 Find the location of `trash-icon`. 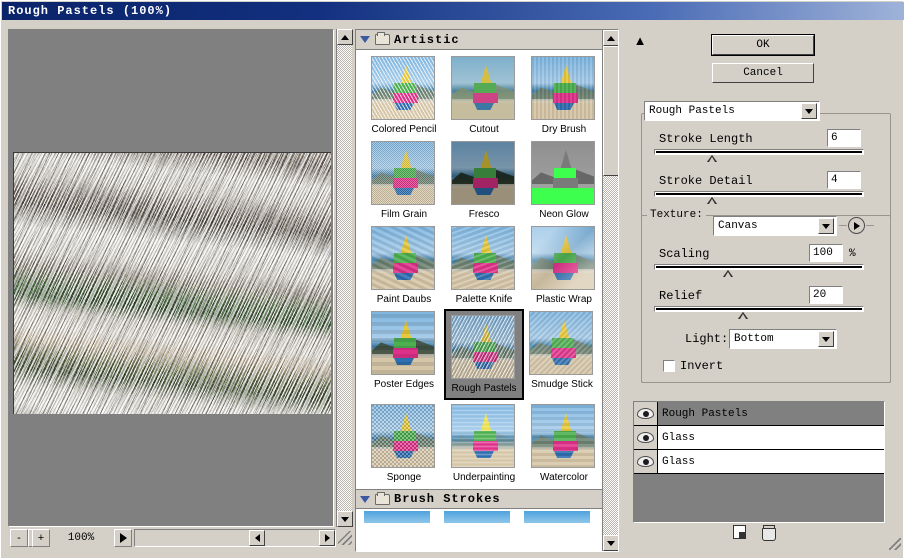

trash-icon is located at coordinates (769, 533).